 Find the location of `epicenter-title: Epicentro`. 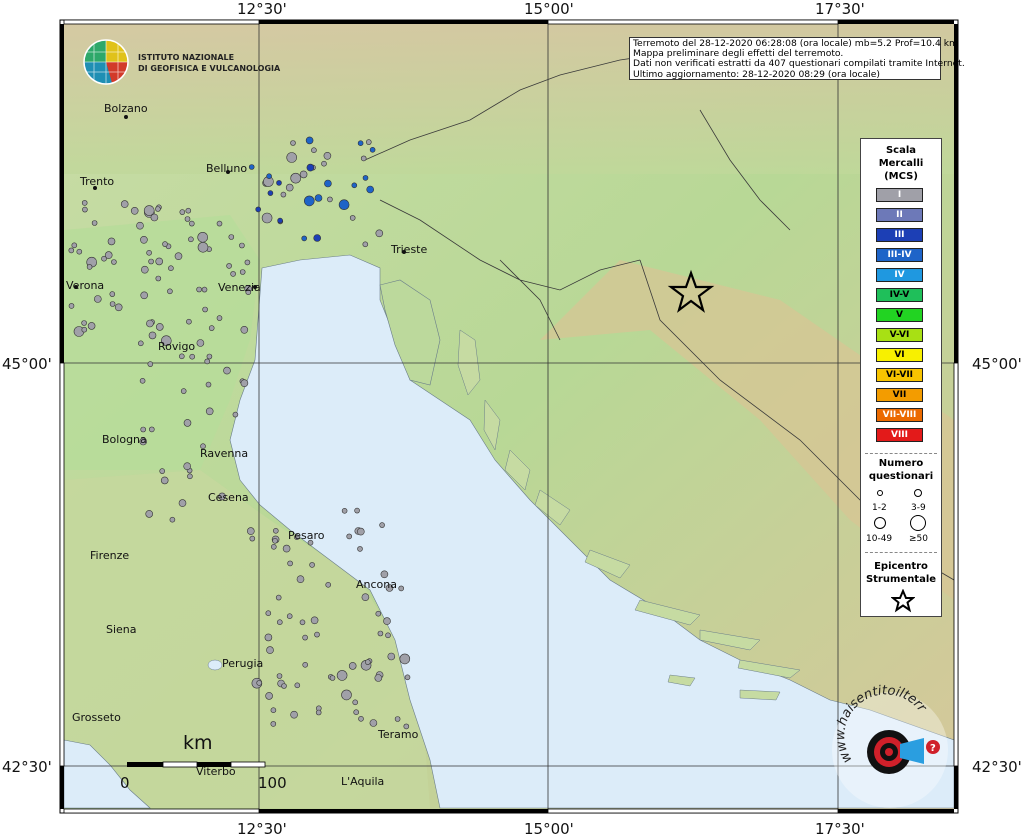

epicenter-title: Epicentro is located at coordinates (901, 566).